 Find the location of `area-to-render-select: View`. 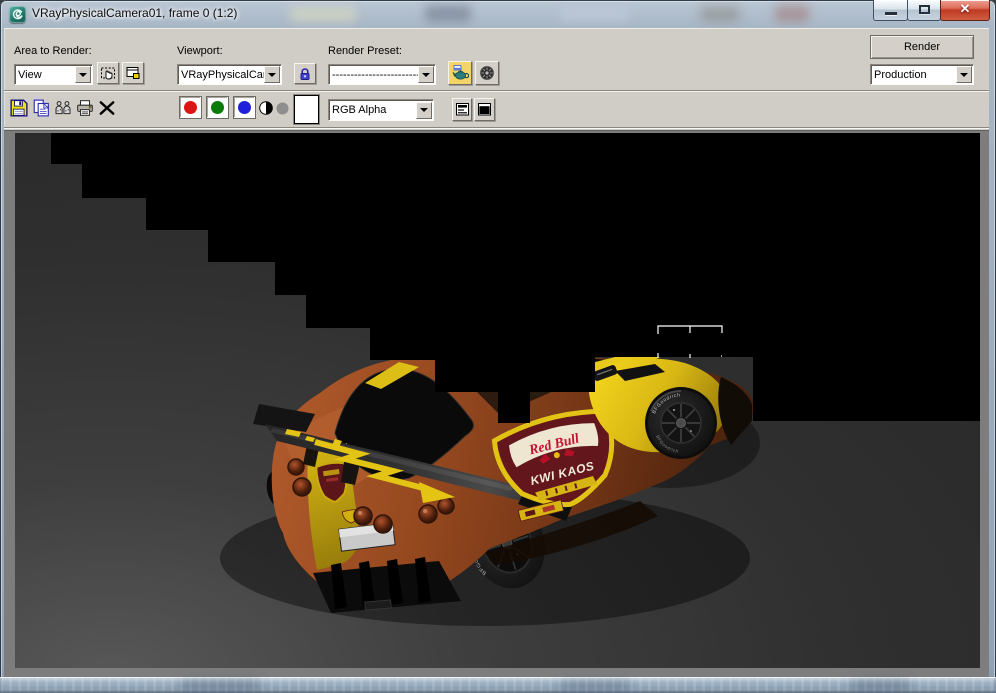

area-to-render-select: View is located at coordinates (53, 74).